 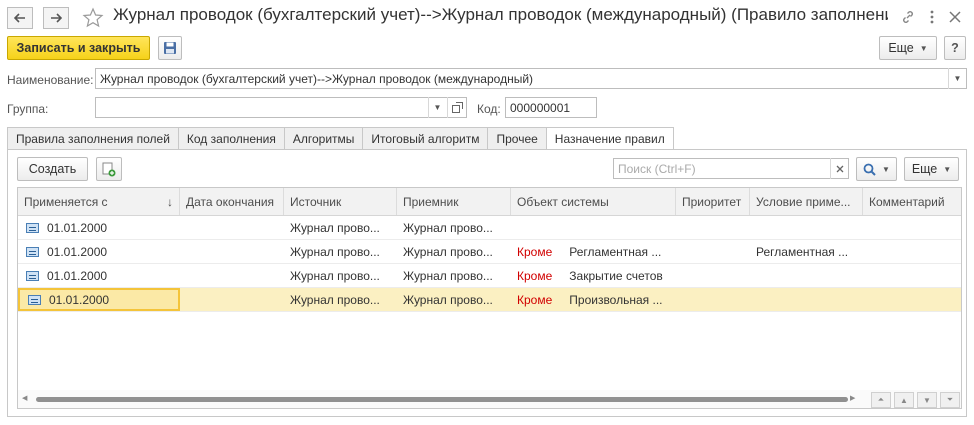 What do you see at coordinates (908, 17) in the screenshot?
I see `link-icon` at bounding box center [908, 17].